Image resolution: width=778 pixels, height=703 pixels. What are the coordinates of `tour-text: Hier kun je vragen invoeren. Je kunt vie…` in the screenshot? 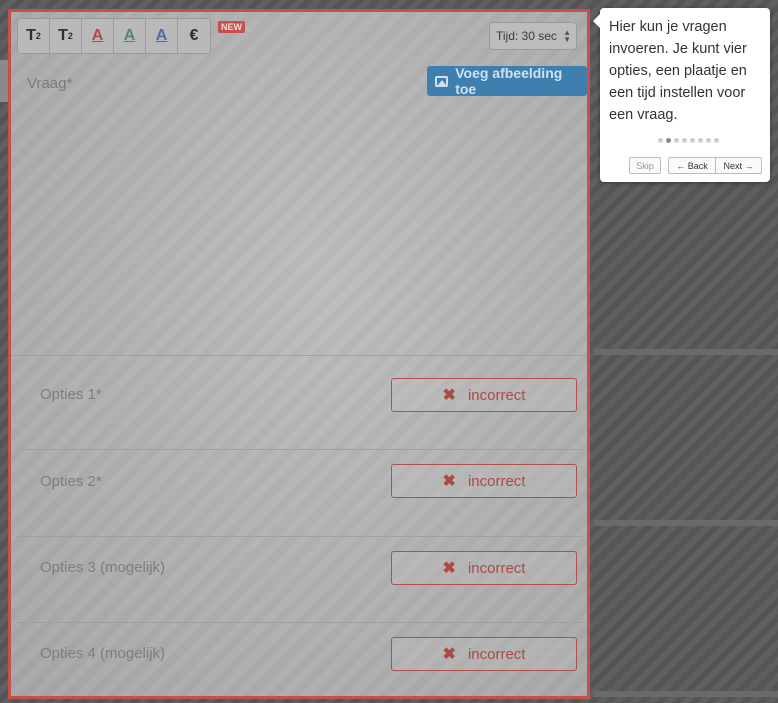 It's located at (678, 71).